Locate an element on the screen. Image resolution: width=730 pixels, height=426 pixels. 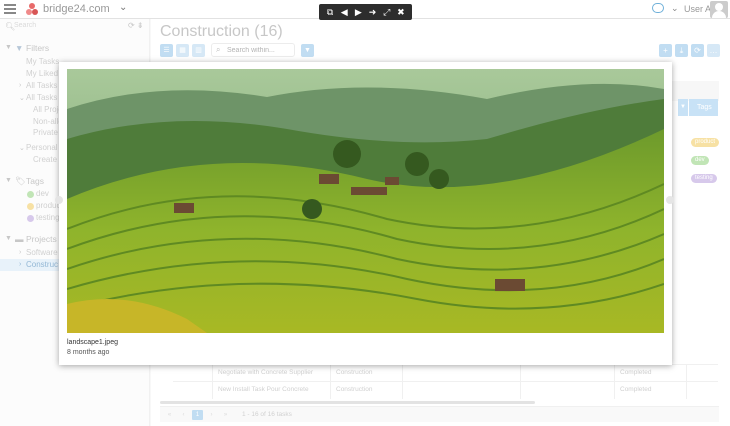
close-icon: ✖ is located at coordinates (400, 12).